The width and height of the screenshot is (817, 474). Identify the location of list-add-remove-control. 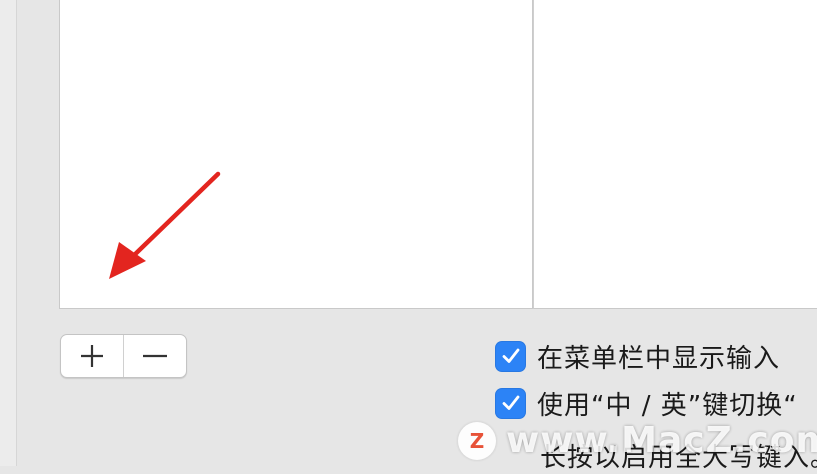
(123, 356).